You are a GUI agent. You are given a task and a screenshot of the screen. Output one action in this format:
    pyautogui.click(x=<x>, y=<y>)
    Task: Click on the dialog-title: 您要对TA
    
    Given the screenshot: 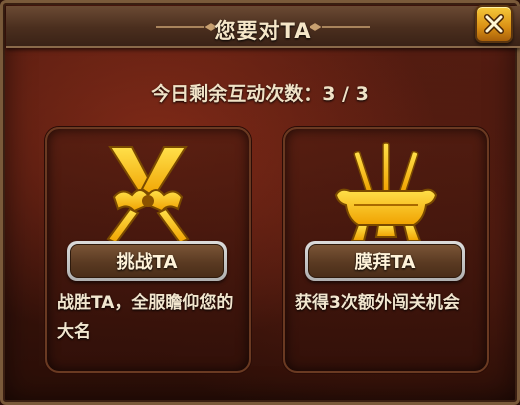 What is the action you would take?
    pyautogui.click(x=263, y=31)
    